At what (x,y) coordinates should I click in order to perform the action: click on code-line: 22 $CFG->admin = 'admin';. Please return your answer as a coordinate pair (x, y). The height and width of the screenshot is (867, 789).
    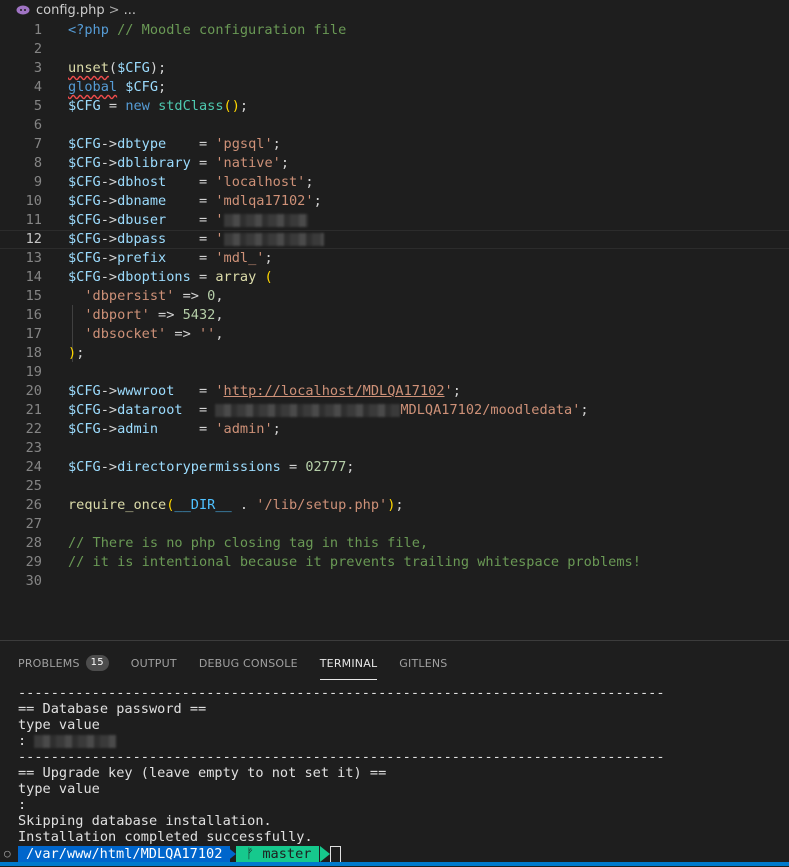
    Looking at the image, I should click on (394, 429).